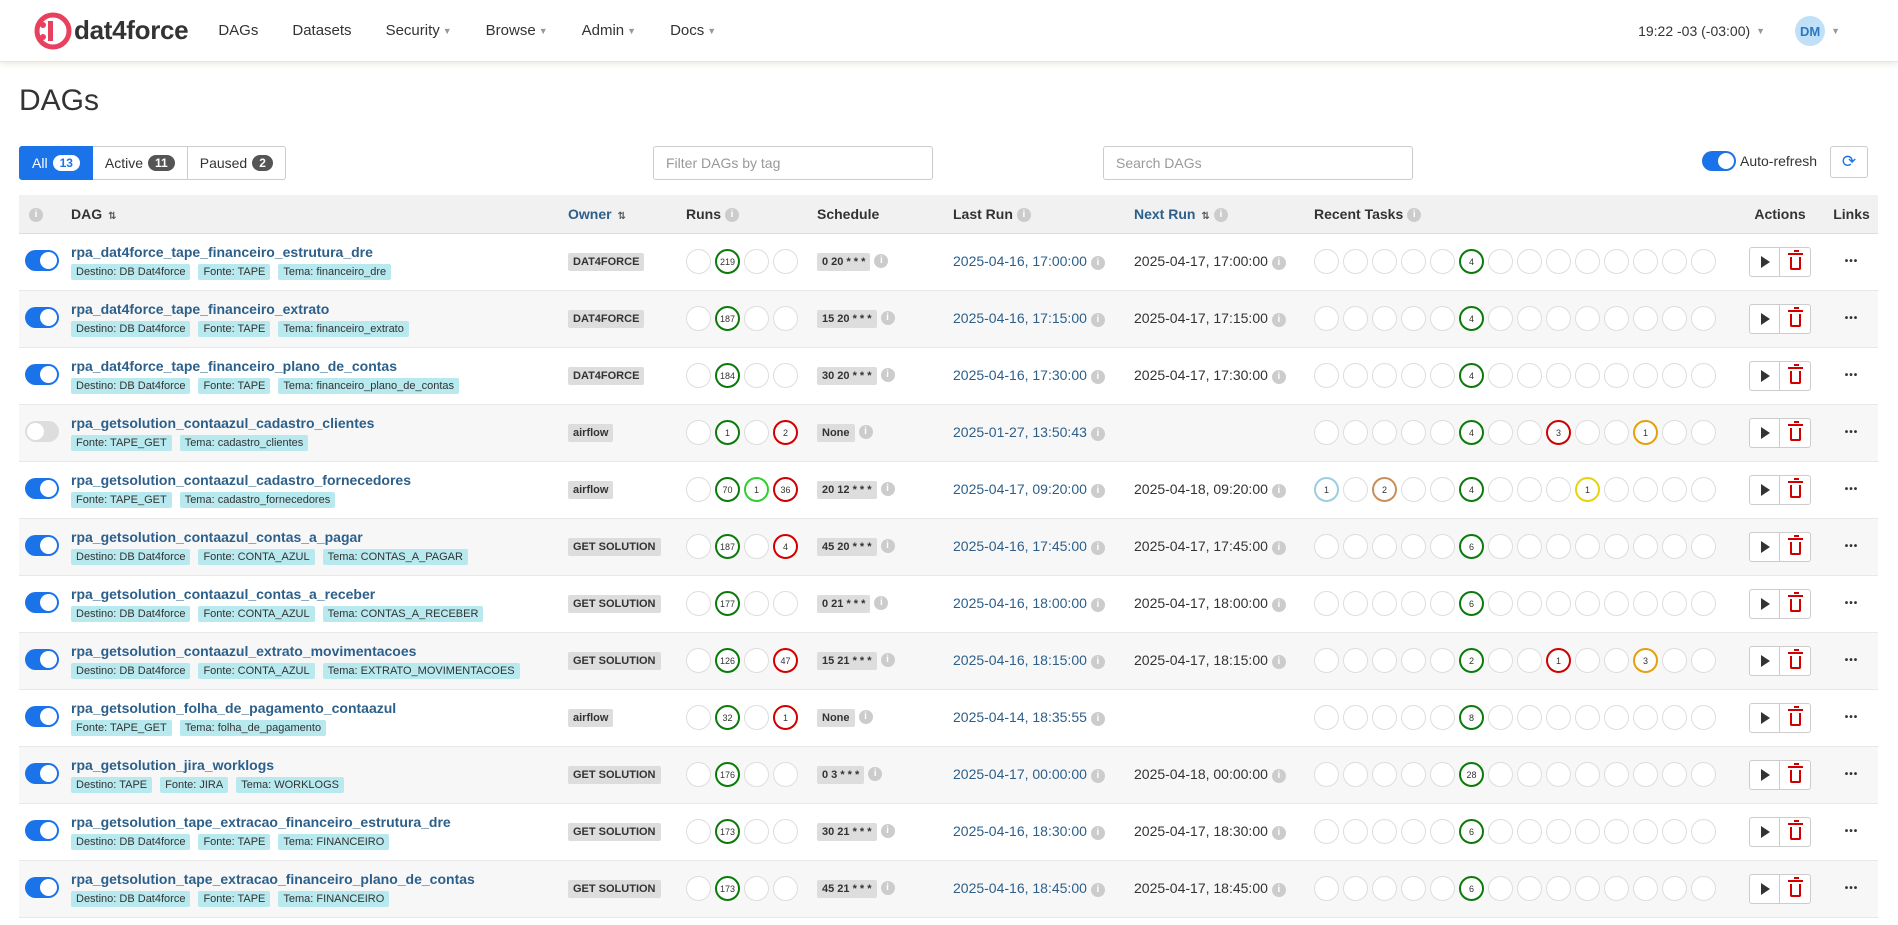 The width and height of the screenshot is (1898, 925). What do you see at coordinates (1471, 660) in the screenshot?
I see `task-state-circle: 2` at bounding box center [1471, 660].